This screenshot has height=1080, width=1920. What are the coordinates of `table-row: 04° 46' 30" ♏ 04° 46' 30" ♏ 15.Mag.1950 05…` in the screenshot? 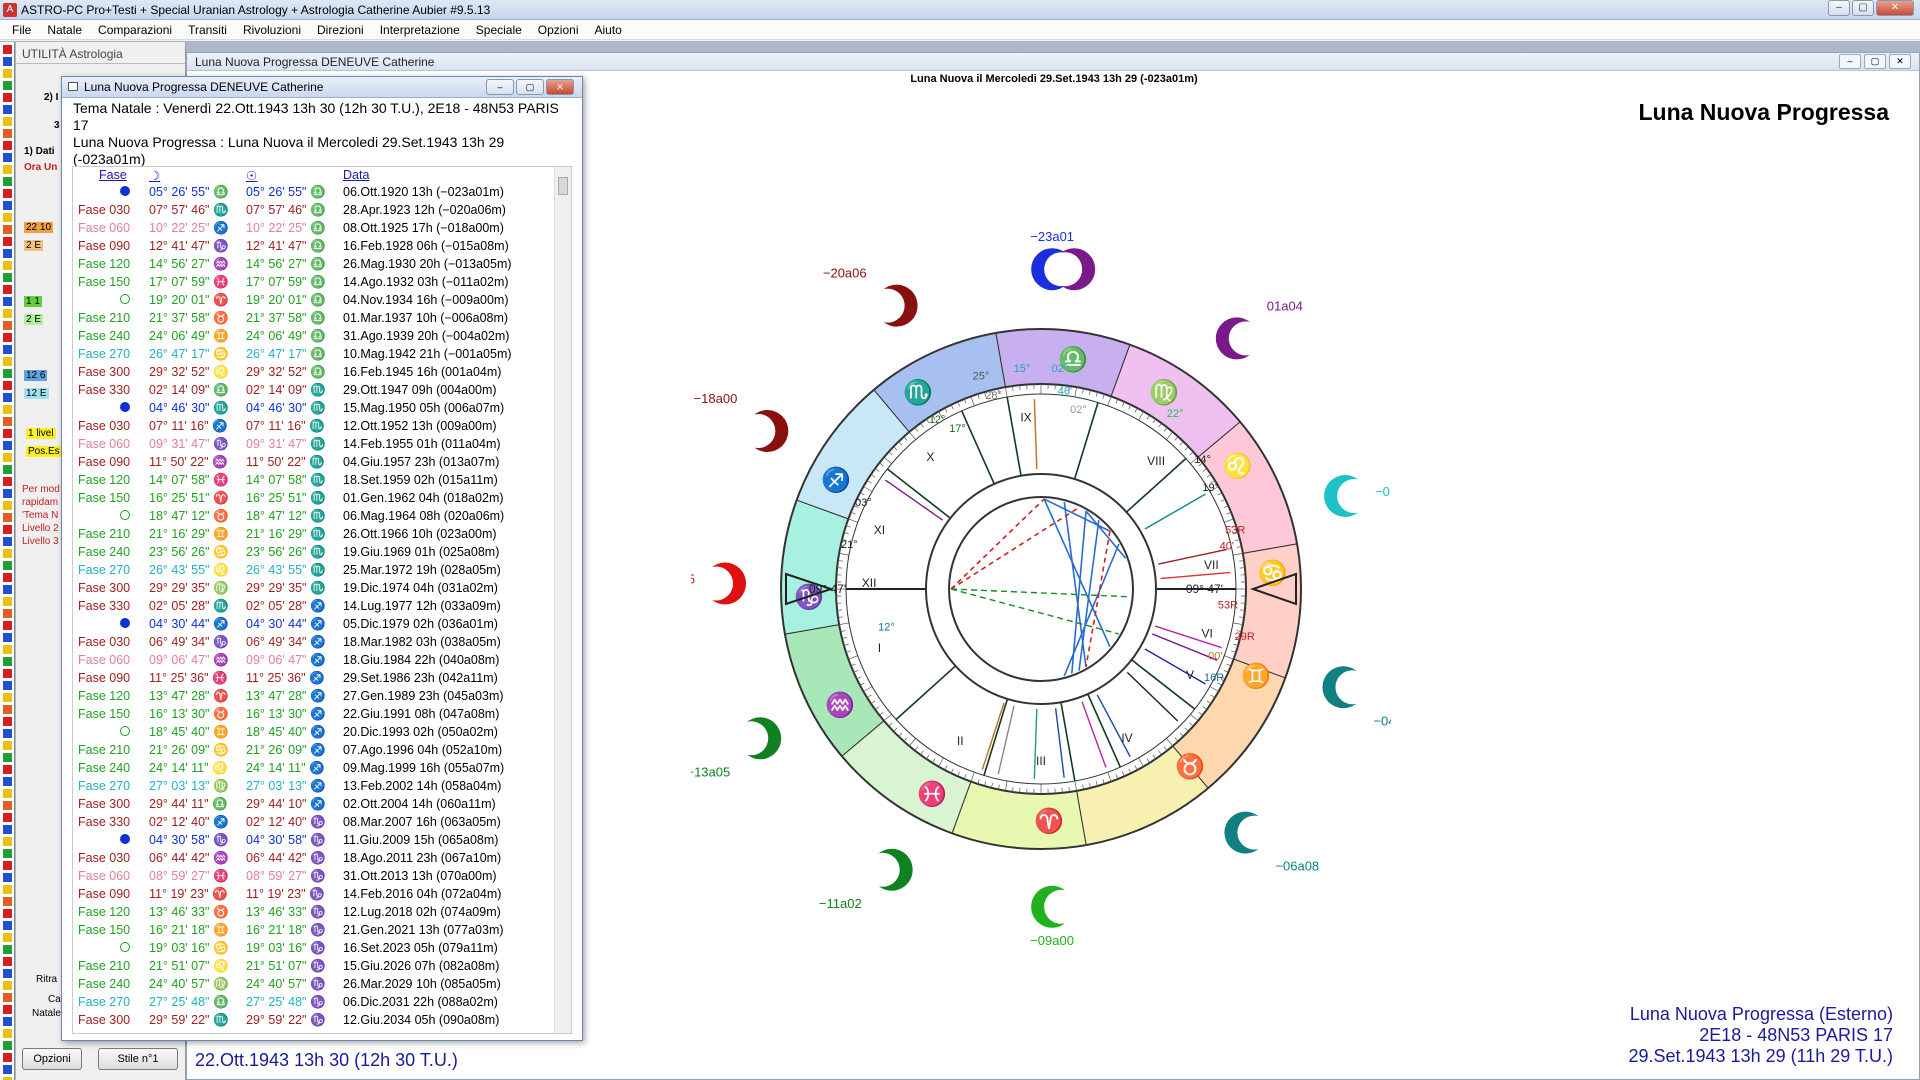 It's located at (313, 408).